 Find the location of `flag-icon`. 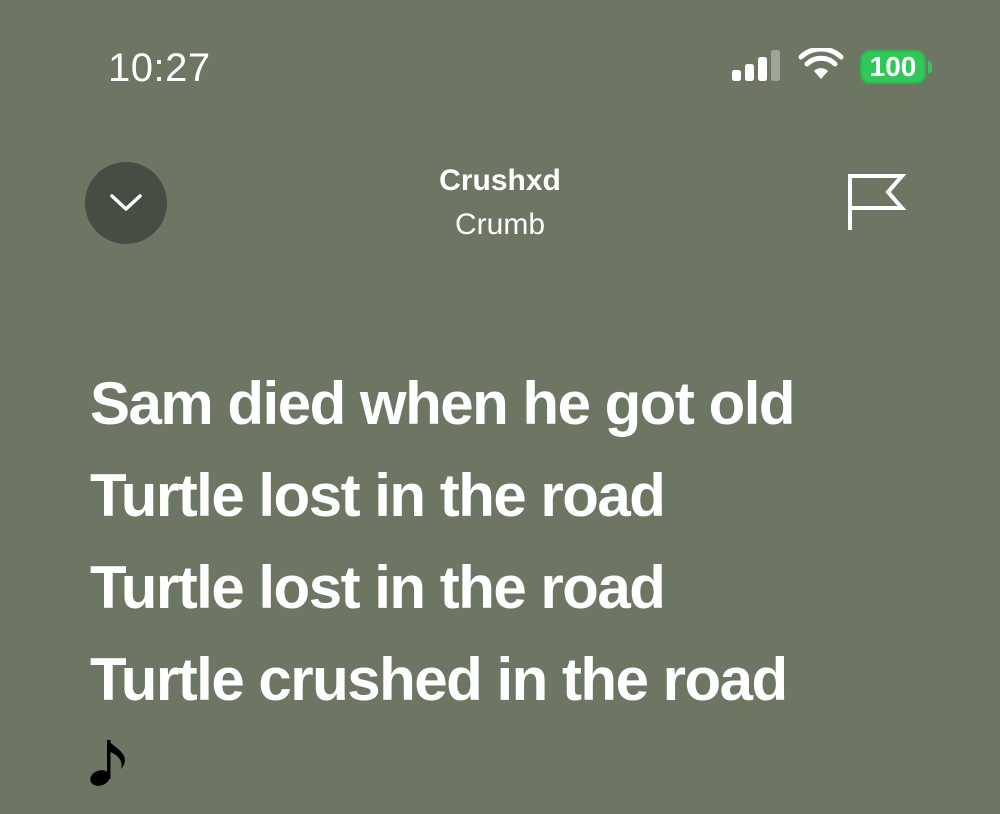

flag-icon is located at coordinates (875, 202).